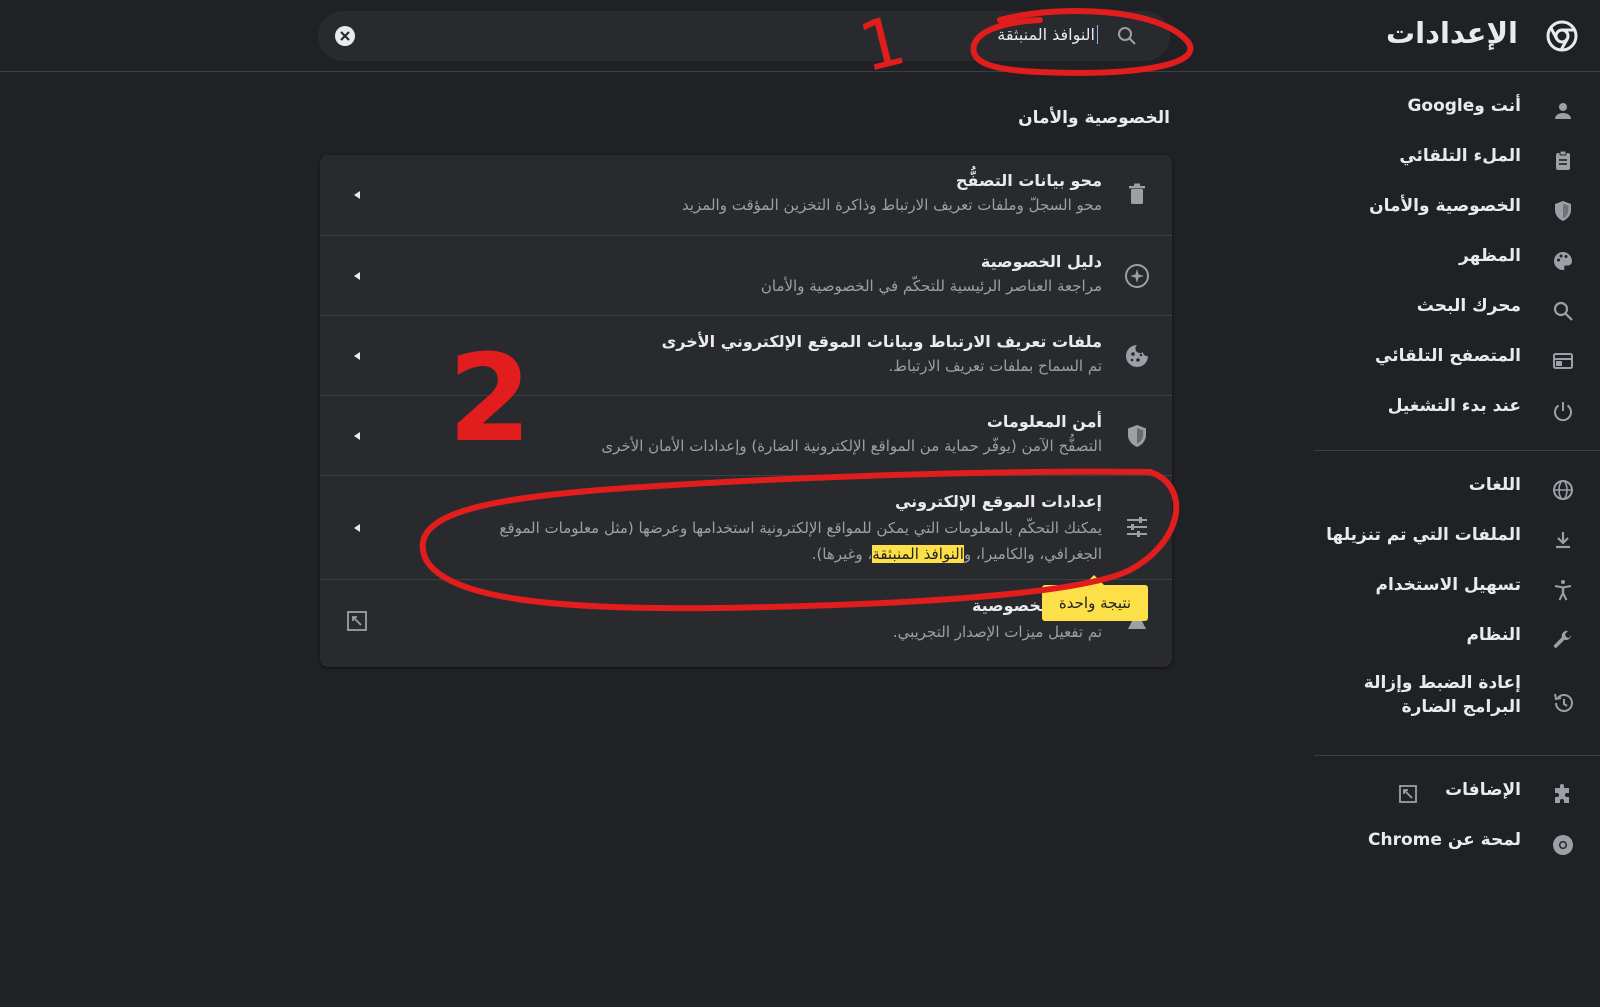 This screenshot has height=1007, width=1600. What do you see at coordinates (1448, 585) in the screenshot?
I see `sidebar-item-label: تسهيل الاستخدام` at bounding box center [1448, 585].